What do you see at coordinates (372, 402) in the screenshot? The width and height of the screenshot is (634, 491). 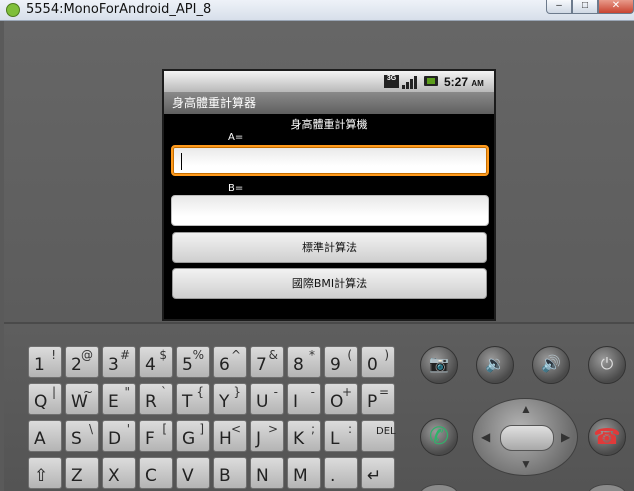 I see `key-label: P` at bounding box center [372, 402].